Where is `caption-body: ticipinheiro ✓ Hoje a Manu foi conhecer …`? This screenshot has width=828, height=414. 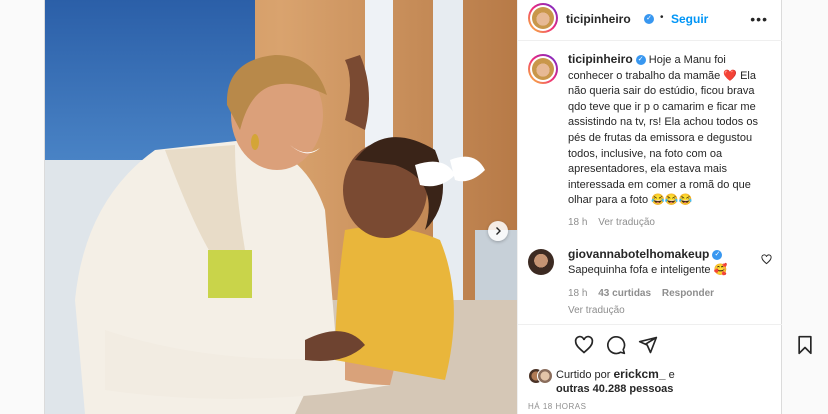 caption-body: ticipinheiro ✓ Hoje a Manu foi conhecer … is located at coordinates (670, 141).